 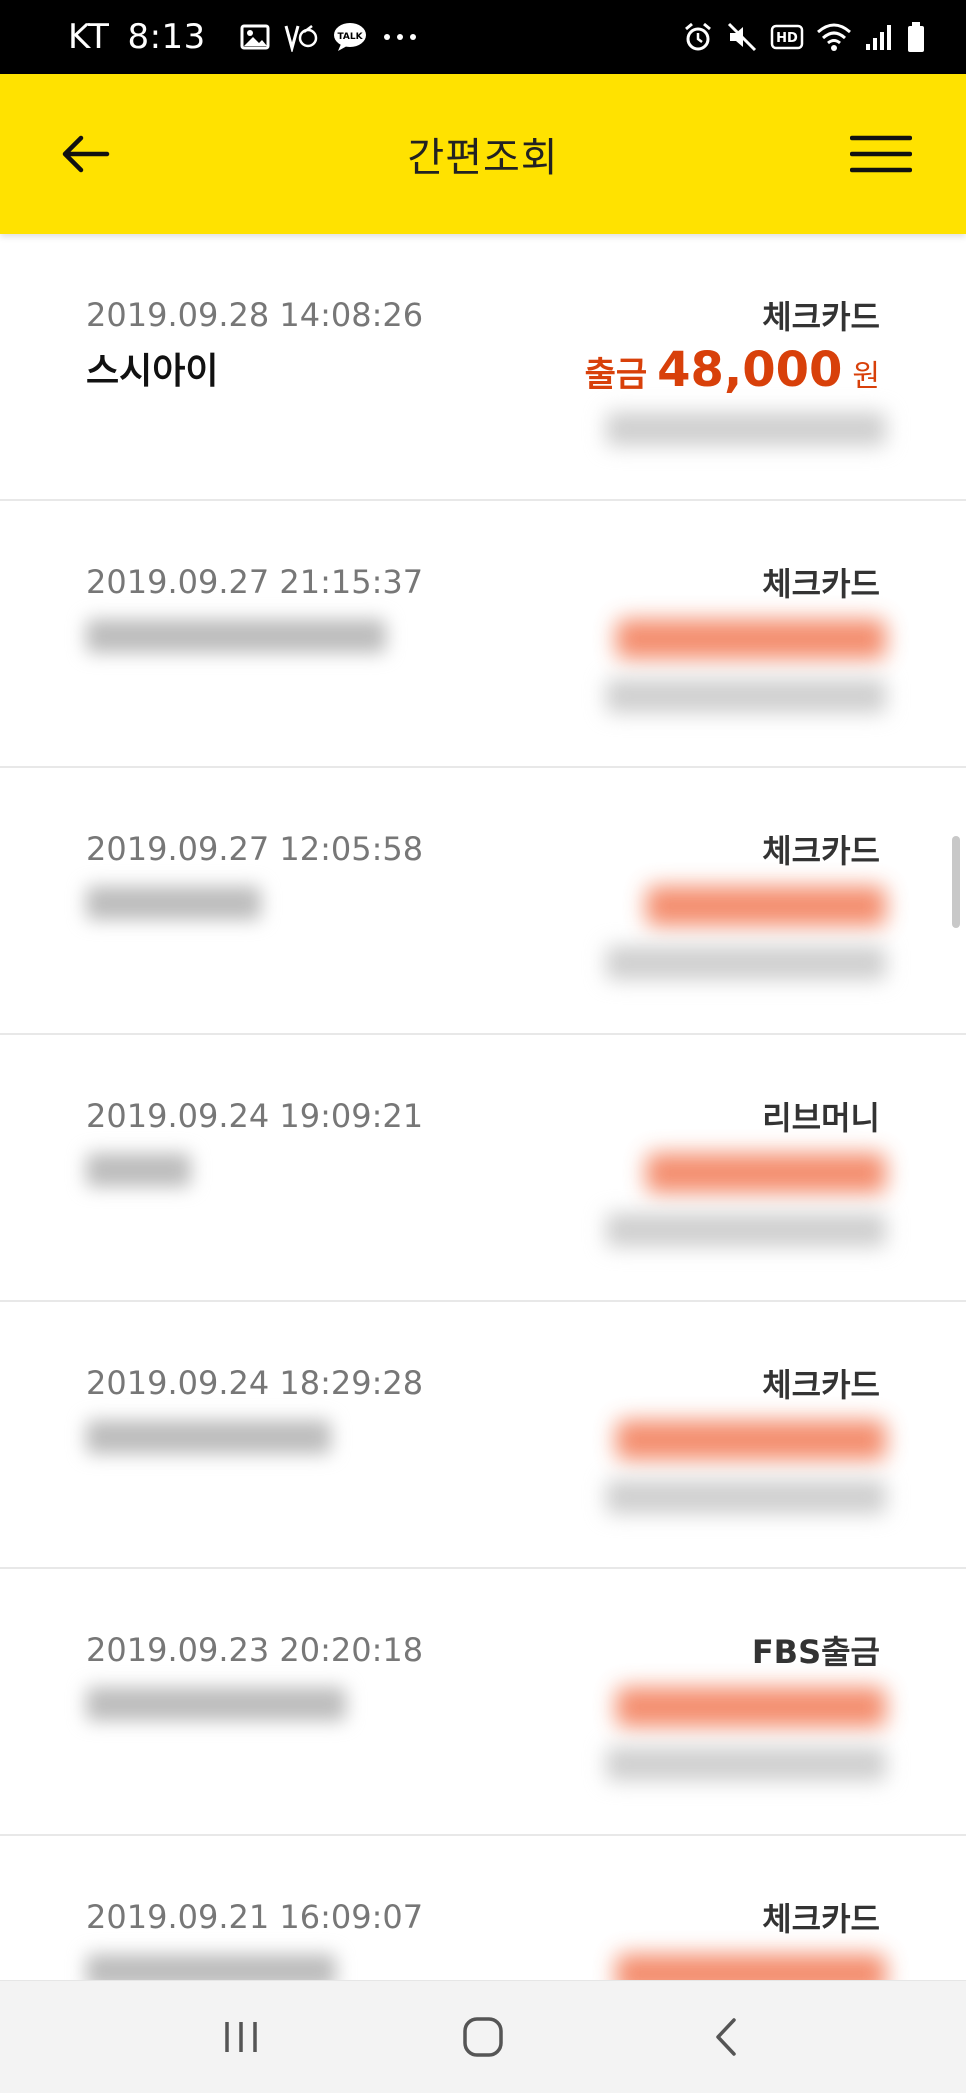 I want to click on wifi-icon, so click(x=834, y=37).